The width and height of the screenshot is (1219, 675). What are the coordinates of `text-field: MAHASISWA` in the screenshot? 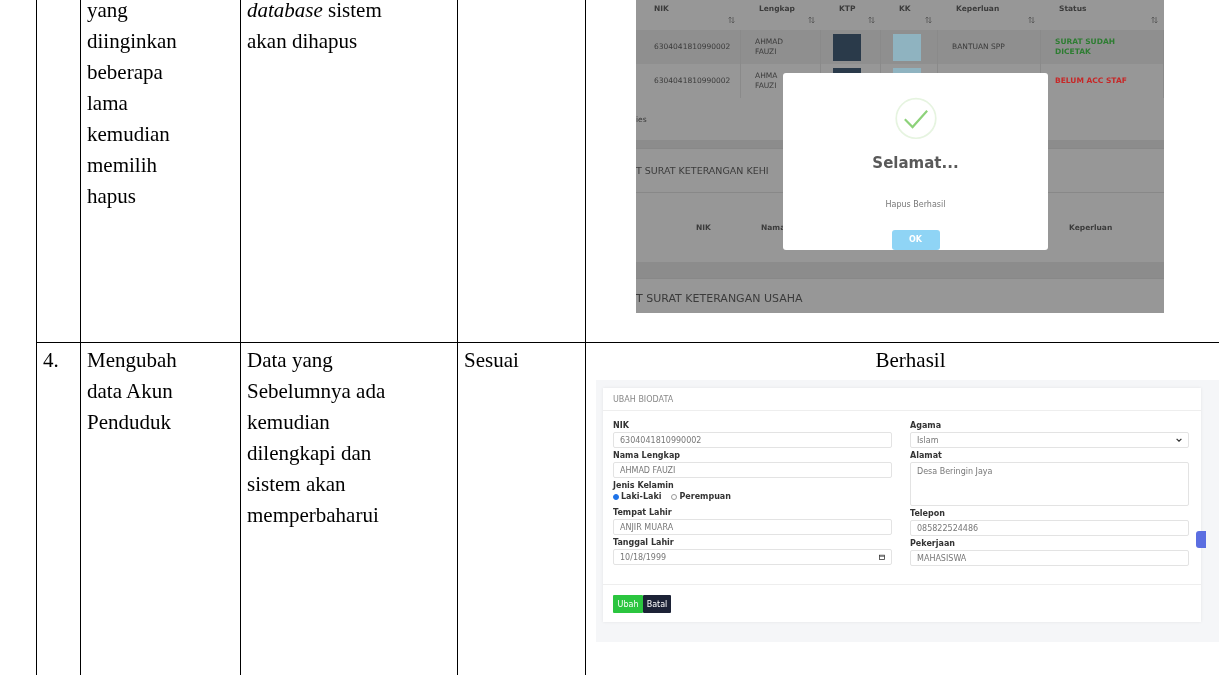 It's located at (1049, 558).